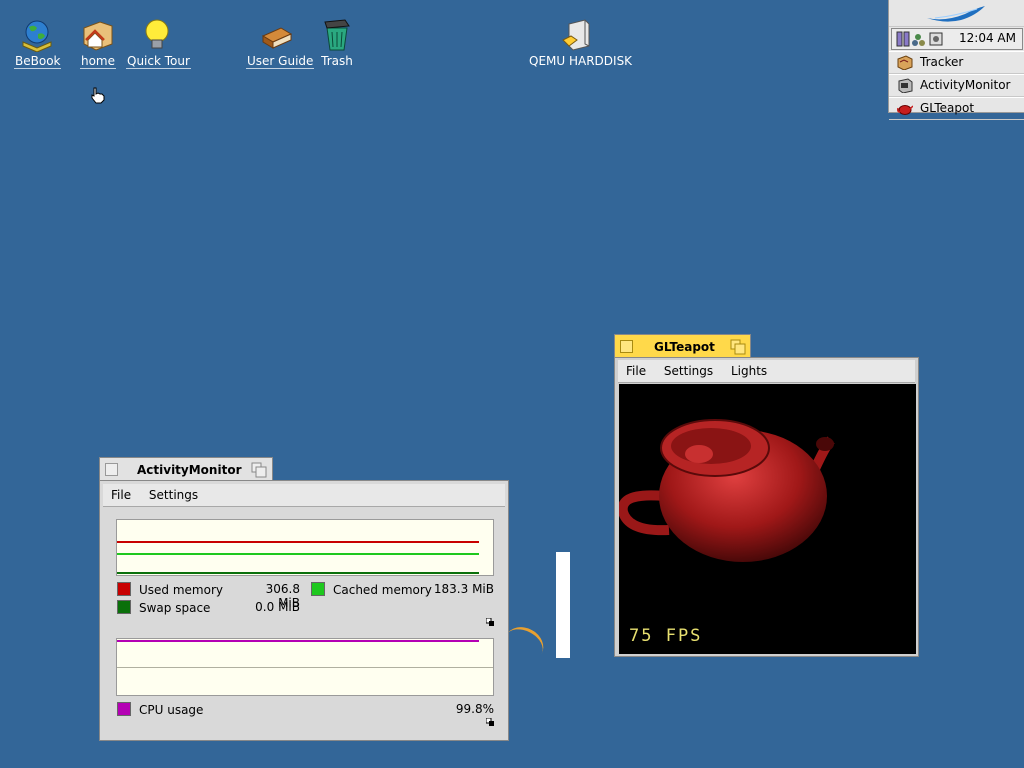  I want to click on glteapot-window-tab: GLTeapot, so click(682, 346).